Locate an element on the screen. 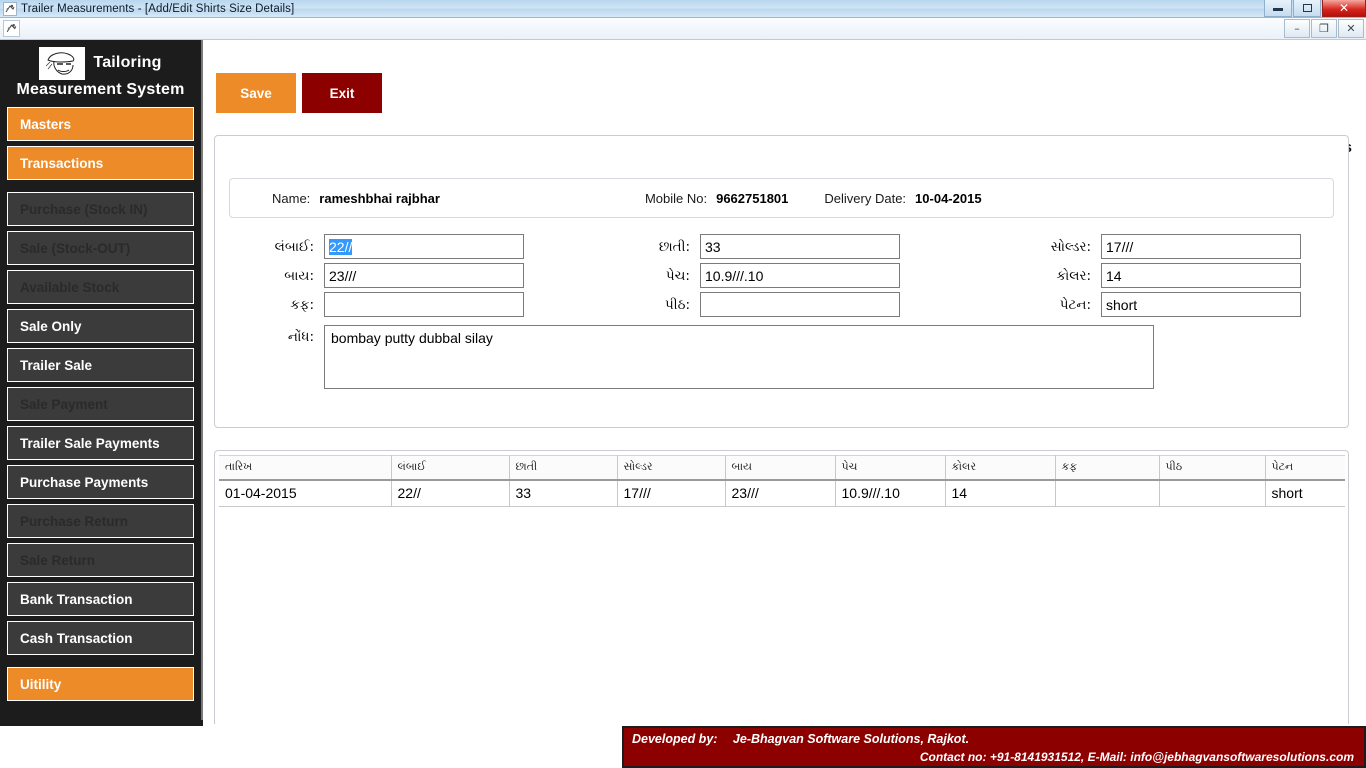  cell-pith is located at coordinates (1212, 493).